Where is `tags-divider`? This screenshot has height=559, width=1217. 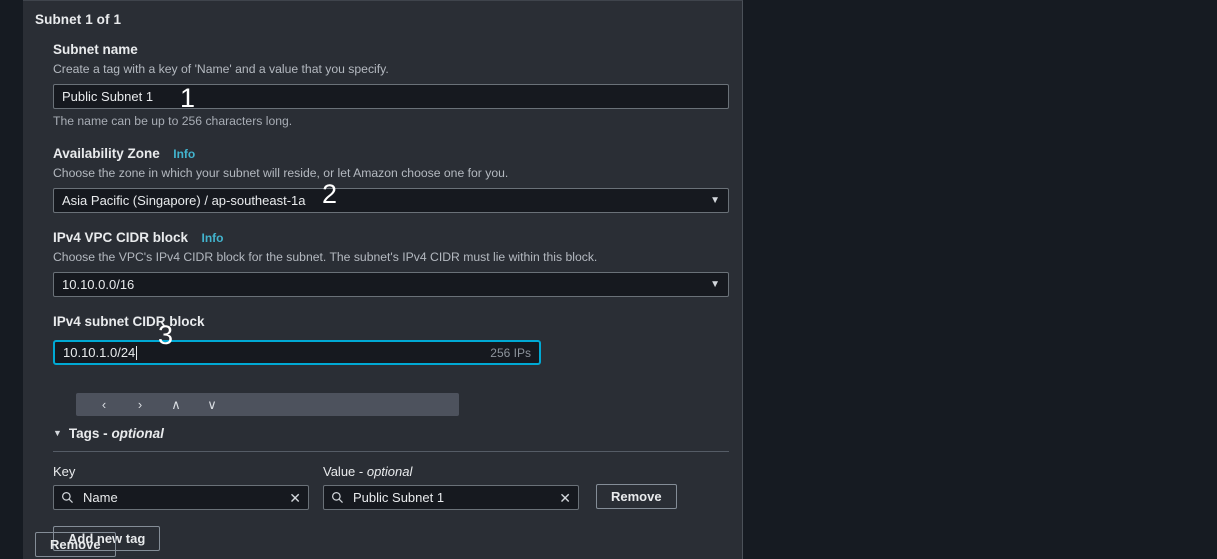 tags-divider is located at coordinates (391, 451).